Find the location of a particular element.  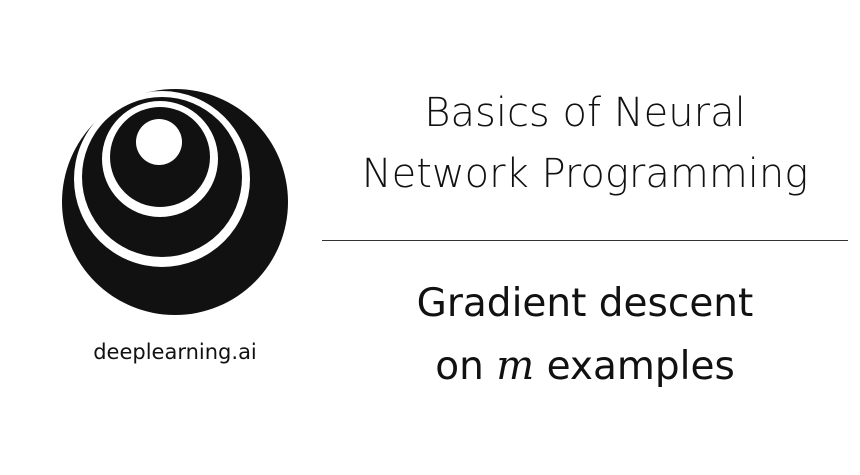

math-variable-m: m is located at coordinates (515, 366).